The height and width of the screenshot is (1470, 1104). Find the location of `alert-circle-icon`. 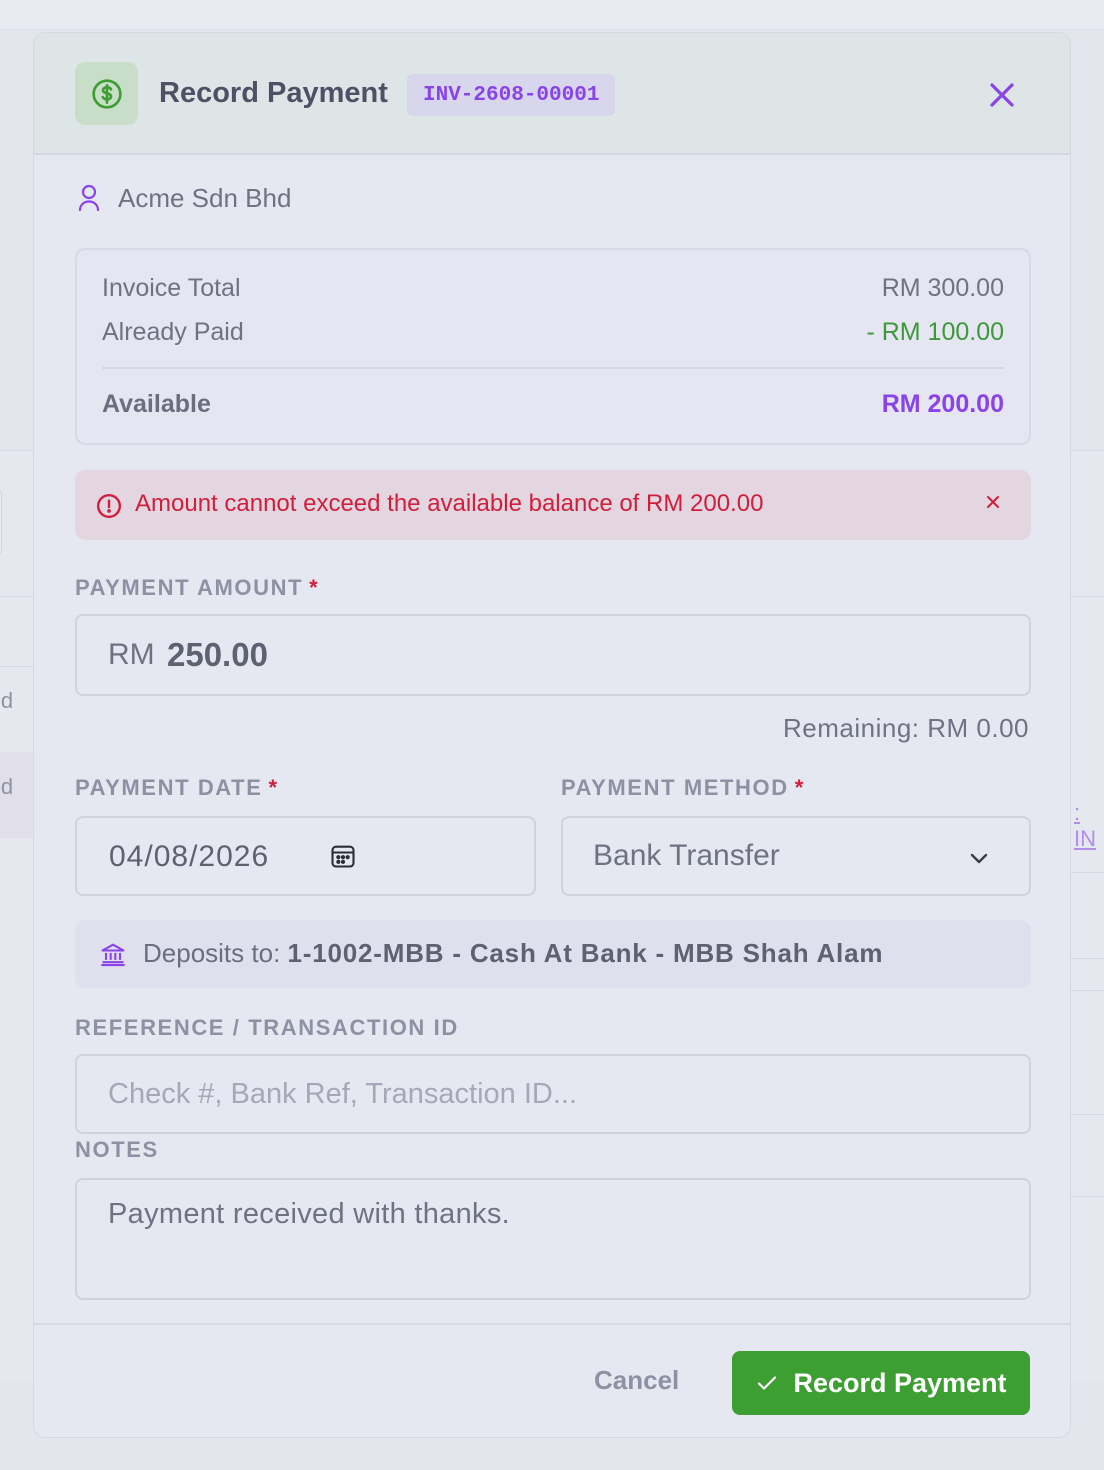

alert-circle-icon is located at coordinates (109, 506).